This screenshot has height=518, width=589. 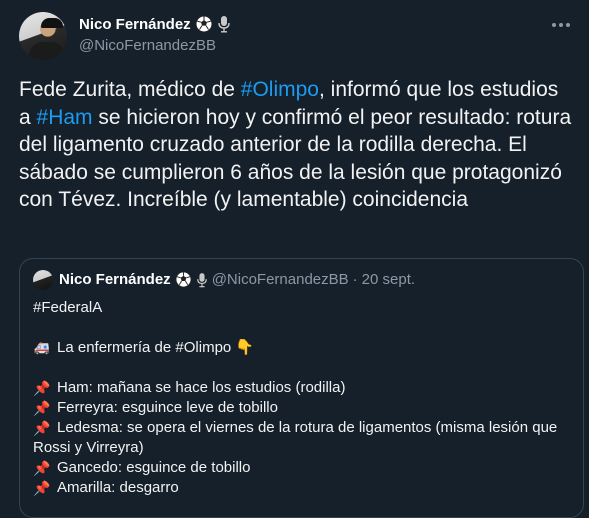 What do you see at coordinates (303, 488) in the screenshot?
I see `injury-list-item: 📌 Amarilla: desgarro` at bounding box center [303, 488].